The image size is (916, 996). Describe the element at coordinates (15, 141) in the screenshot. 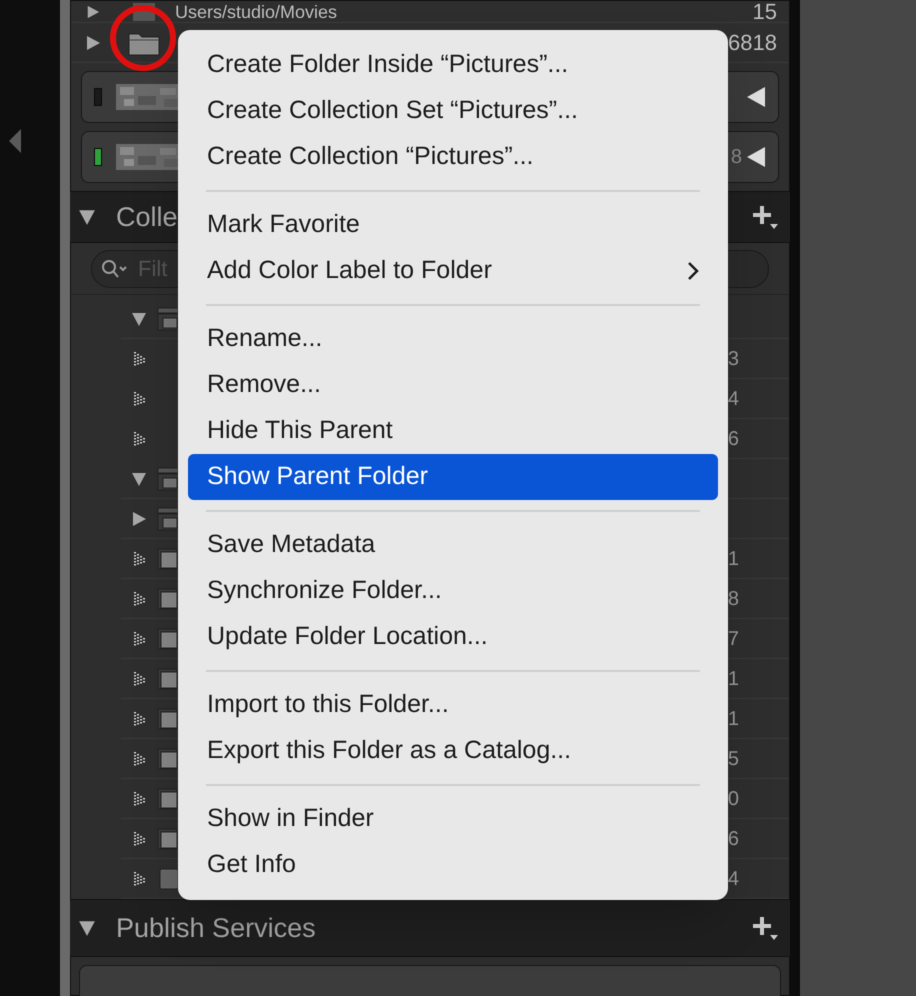

I see `panel-collapse-icon` at that location.